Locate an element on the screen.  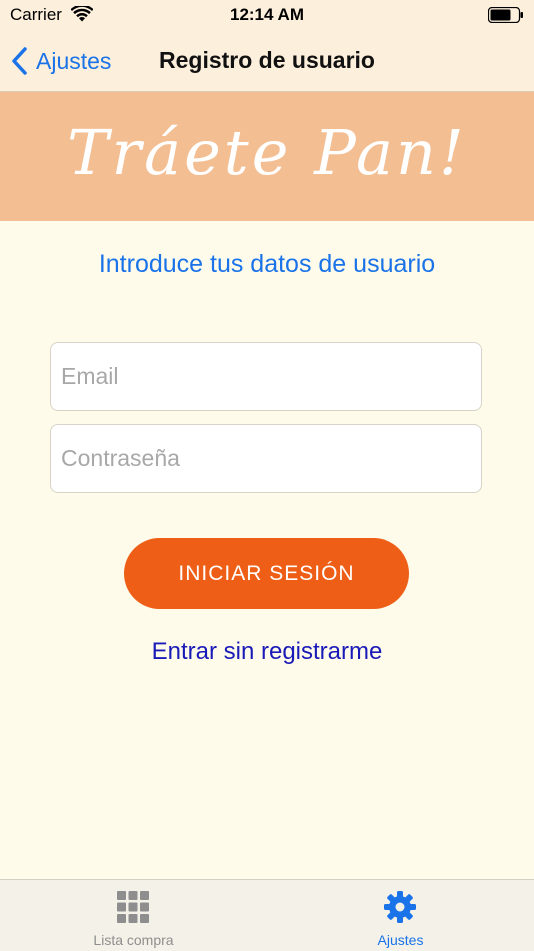
form-subtitle: Introduce tus datos de usuario is located at coordinates (267, 264).